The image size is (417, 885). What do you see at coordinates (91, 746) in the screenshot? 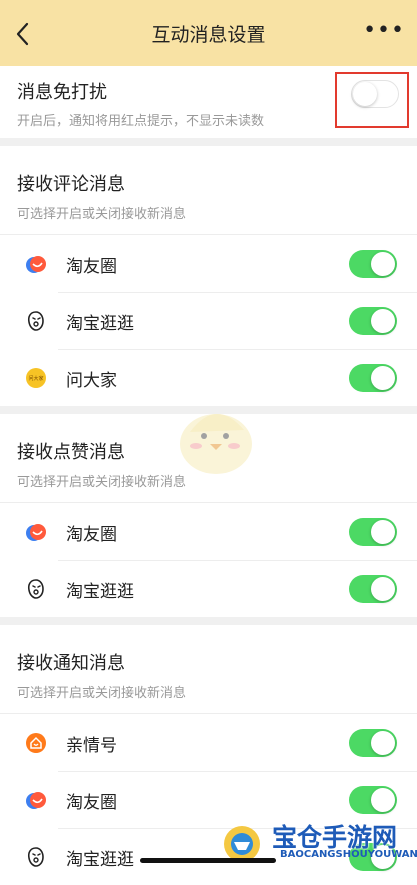
I see `item-label: 亲情号` at bounding box center [91, 746].